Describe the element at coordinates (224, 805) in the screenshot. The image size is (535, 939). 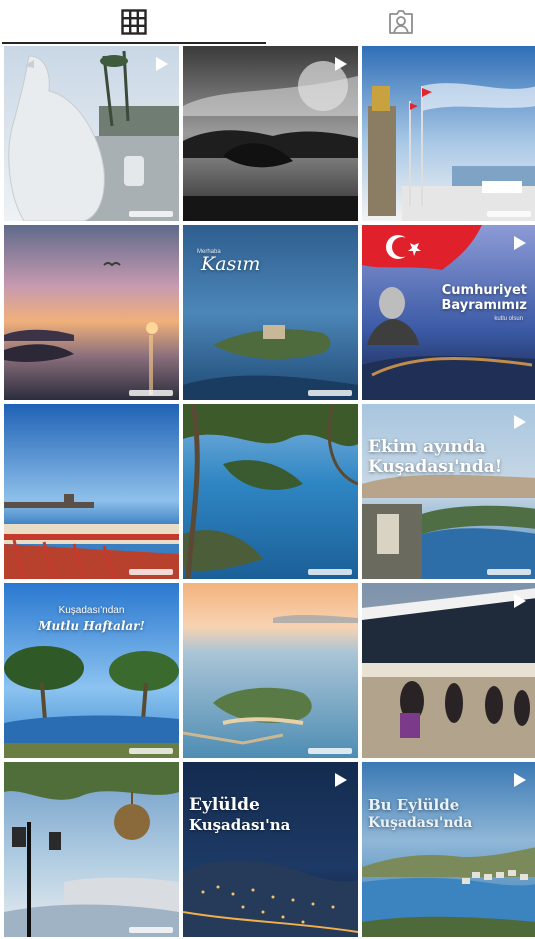
I see `caption-line-1: Eylülde` at that location.